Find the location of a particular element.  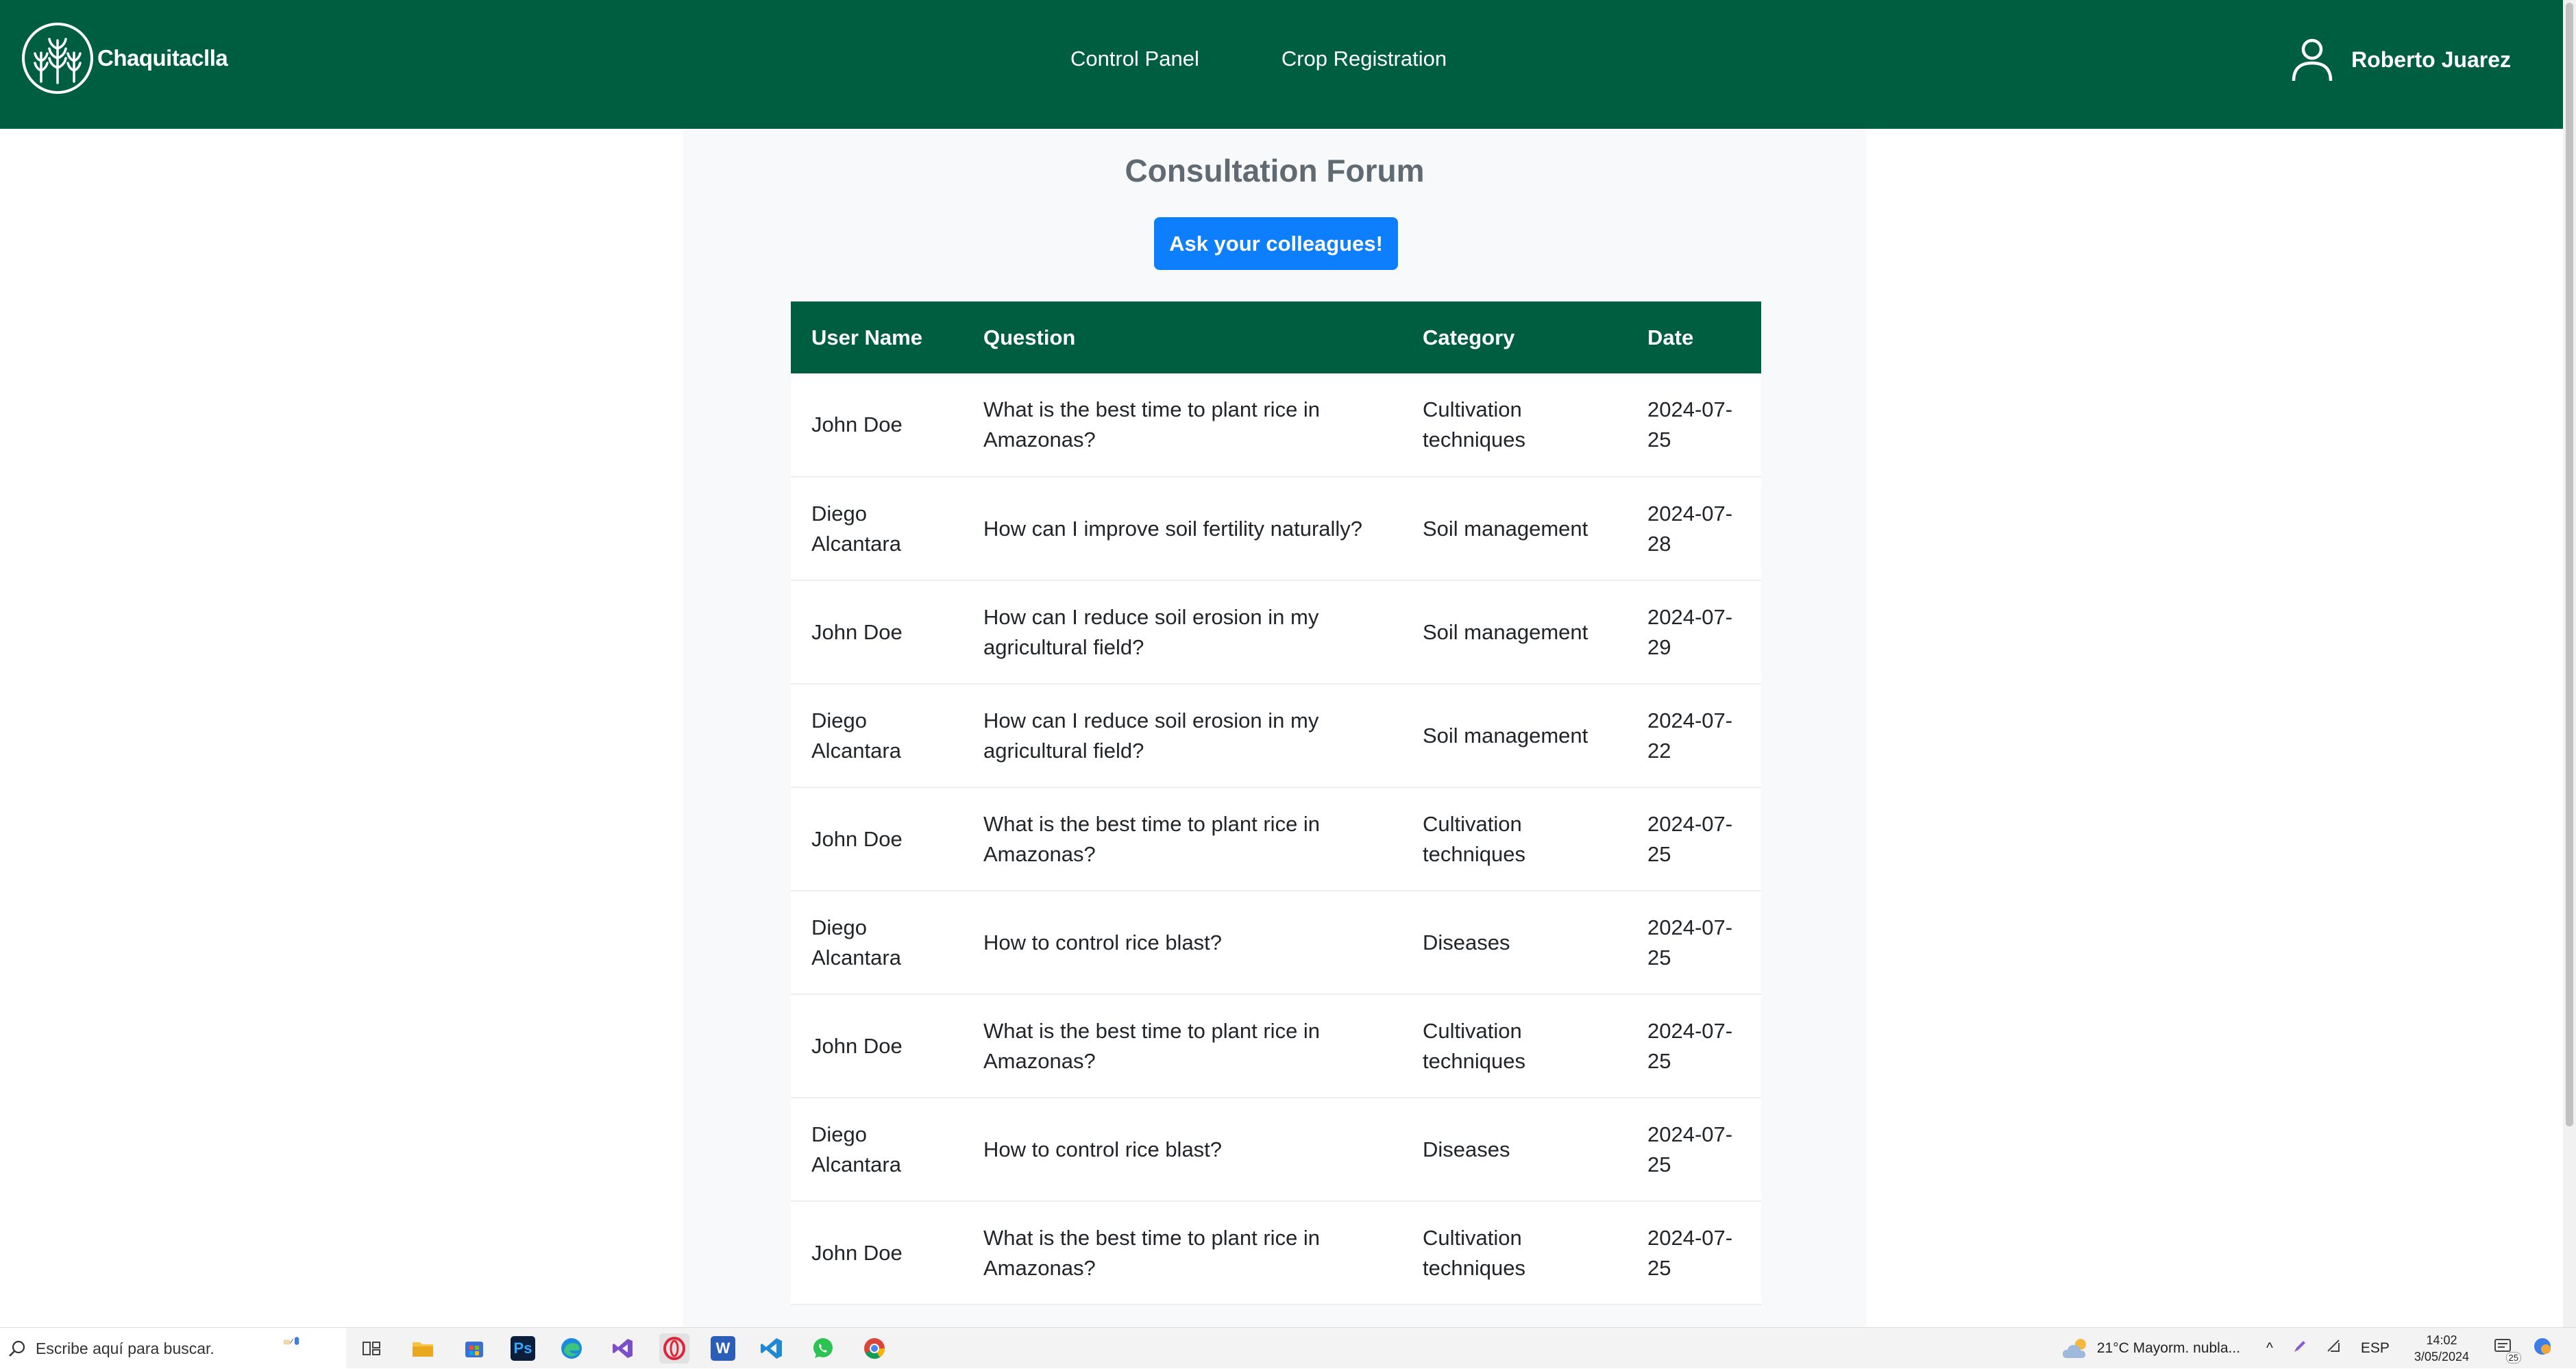

photoshop-label: Ps is located at coordinates (523, 1348).